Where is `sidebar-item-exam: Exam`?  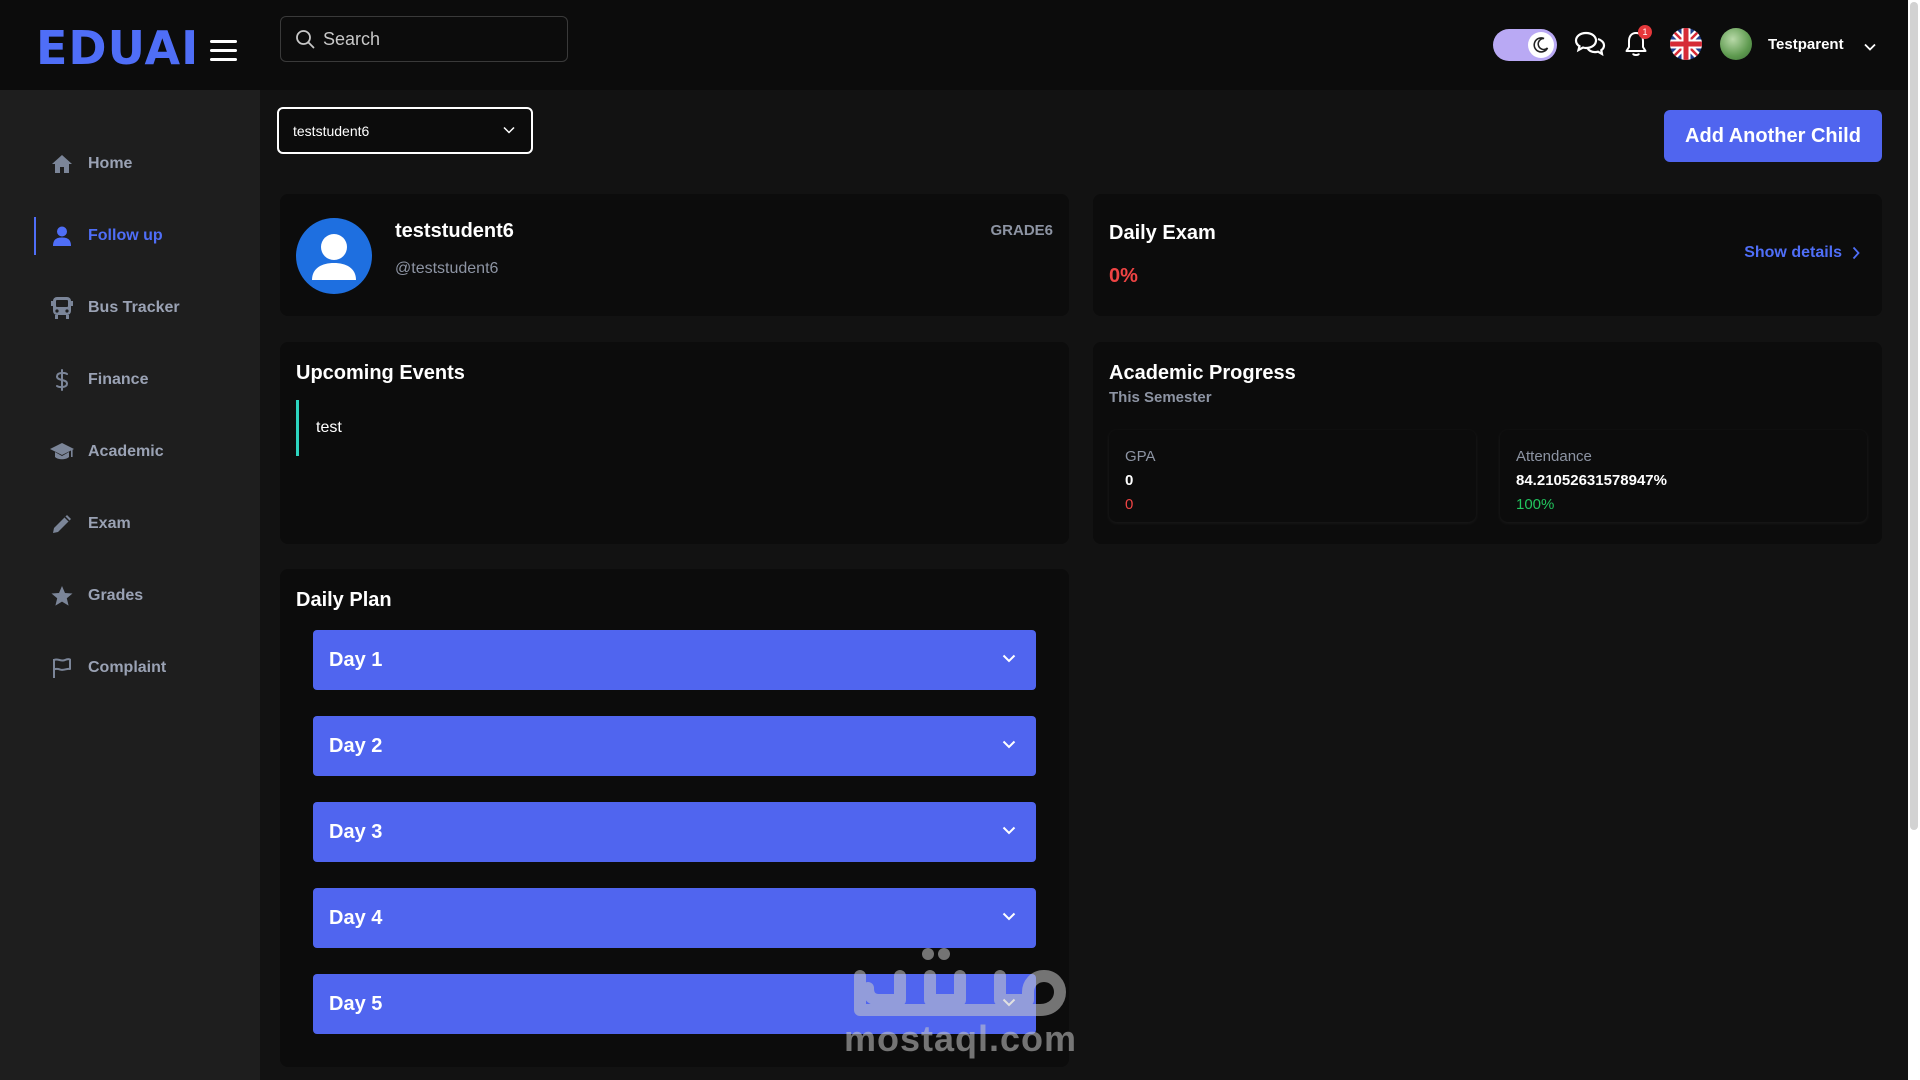 sidebar-item-exam: Exam is located at coordinates (130, 524).